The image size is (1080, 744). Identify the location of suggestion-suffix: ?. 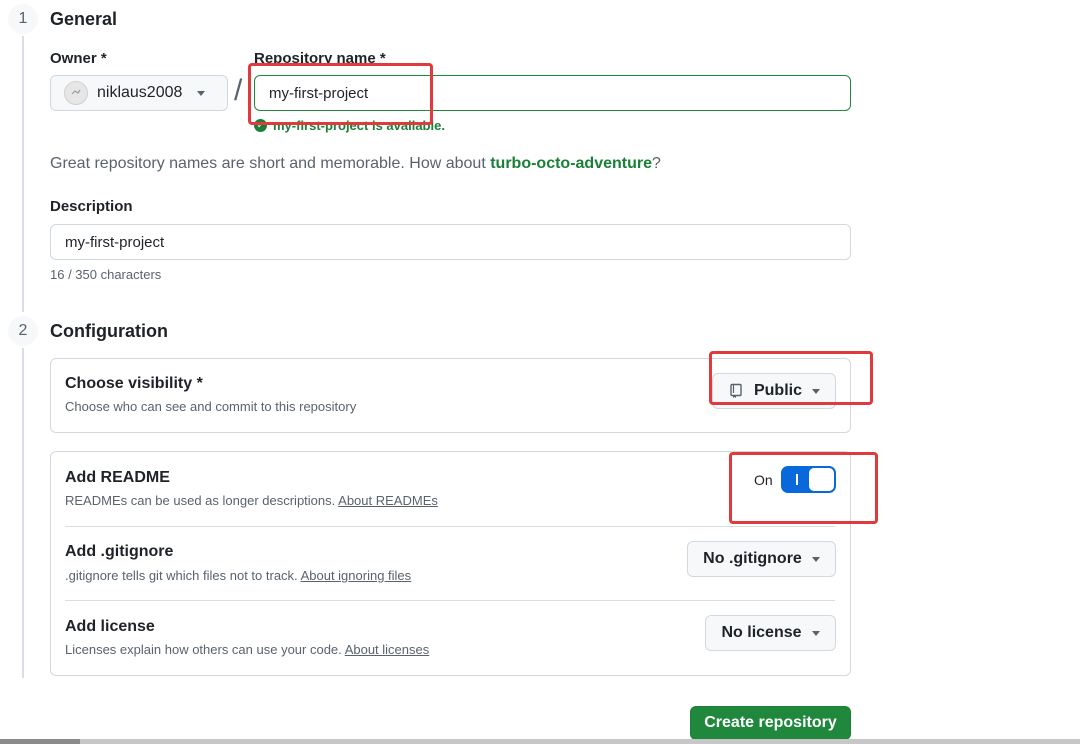
(656, 163).